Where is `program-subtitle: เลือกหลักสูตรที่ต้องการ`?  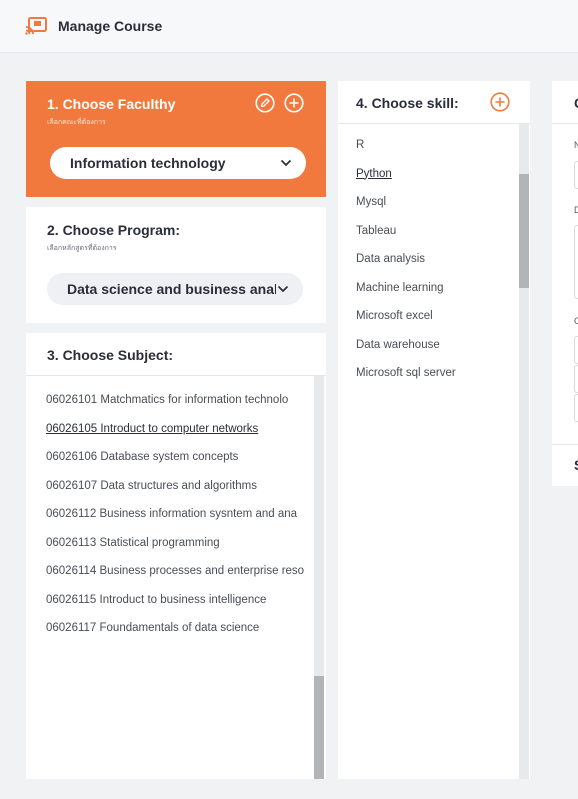
program-subtitle: เลือกหลักสูตรที่ต้องการ is located at coordinates (82, 248).